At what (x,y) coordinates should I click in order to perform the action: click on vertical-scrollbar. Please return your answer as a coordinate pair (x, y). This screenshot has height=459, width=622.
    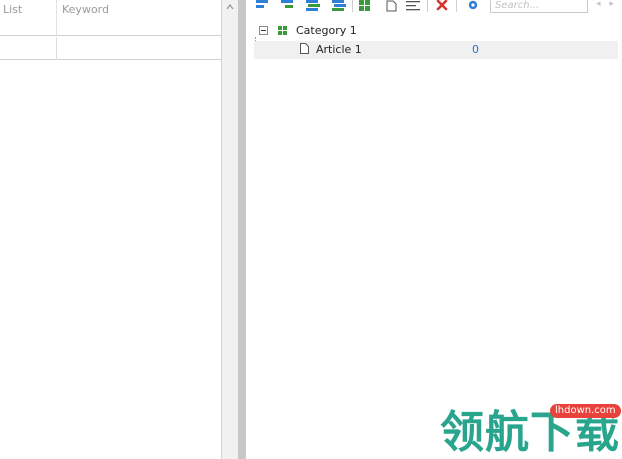
    Looking at the image, I should click on (230, 229).